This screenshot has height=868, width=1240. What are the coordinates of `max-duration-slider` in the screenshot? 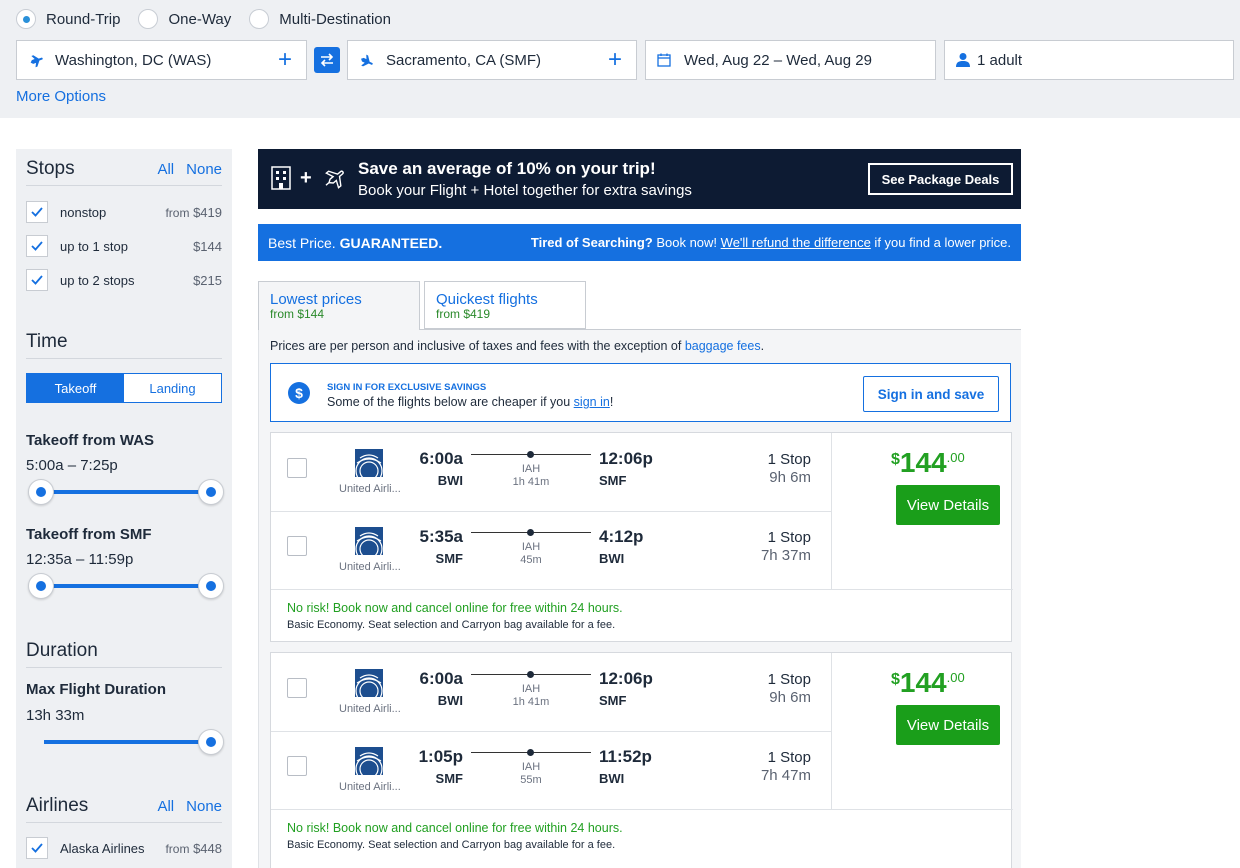 It's located at (134, 742).